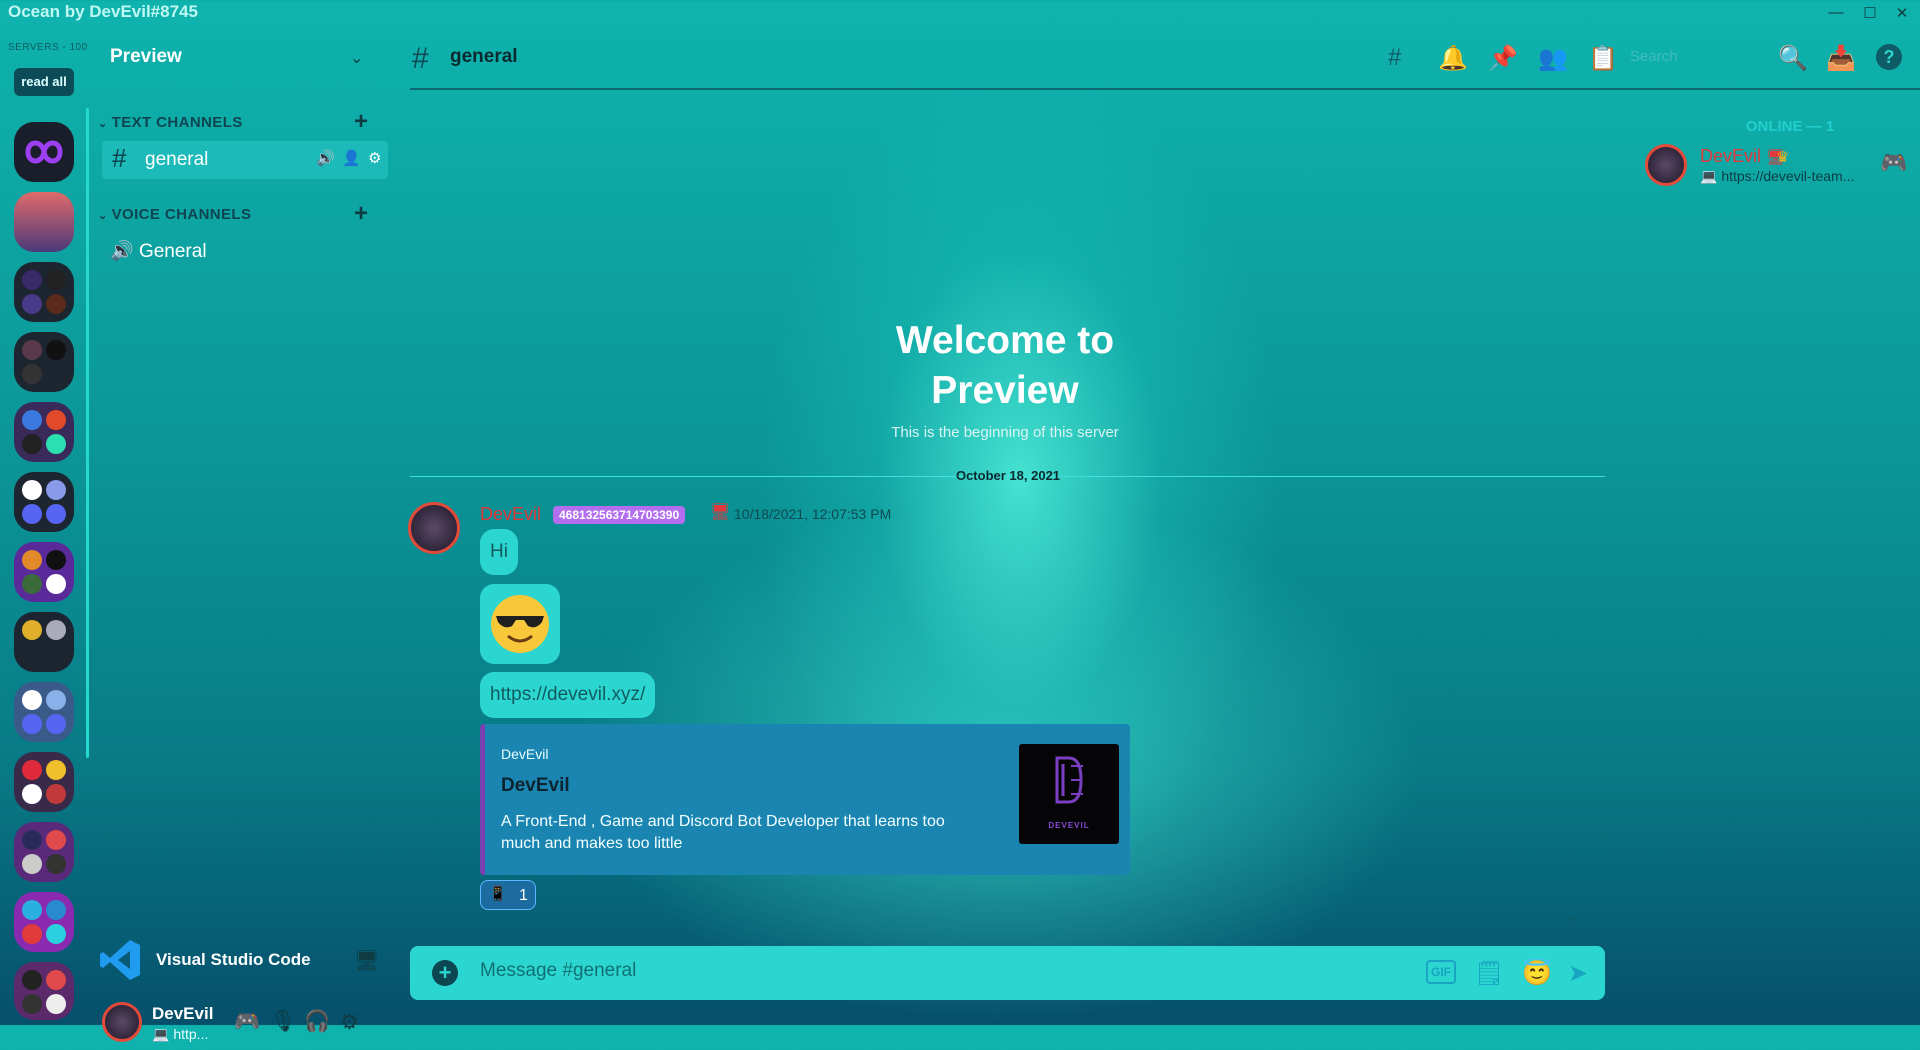 This screenshot has height=1050, width=1920. What do you see at coordinates (283, 1022) in the screenshot?
I see `mute-icon: 🎙` at bounding box center [283, 1022].